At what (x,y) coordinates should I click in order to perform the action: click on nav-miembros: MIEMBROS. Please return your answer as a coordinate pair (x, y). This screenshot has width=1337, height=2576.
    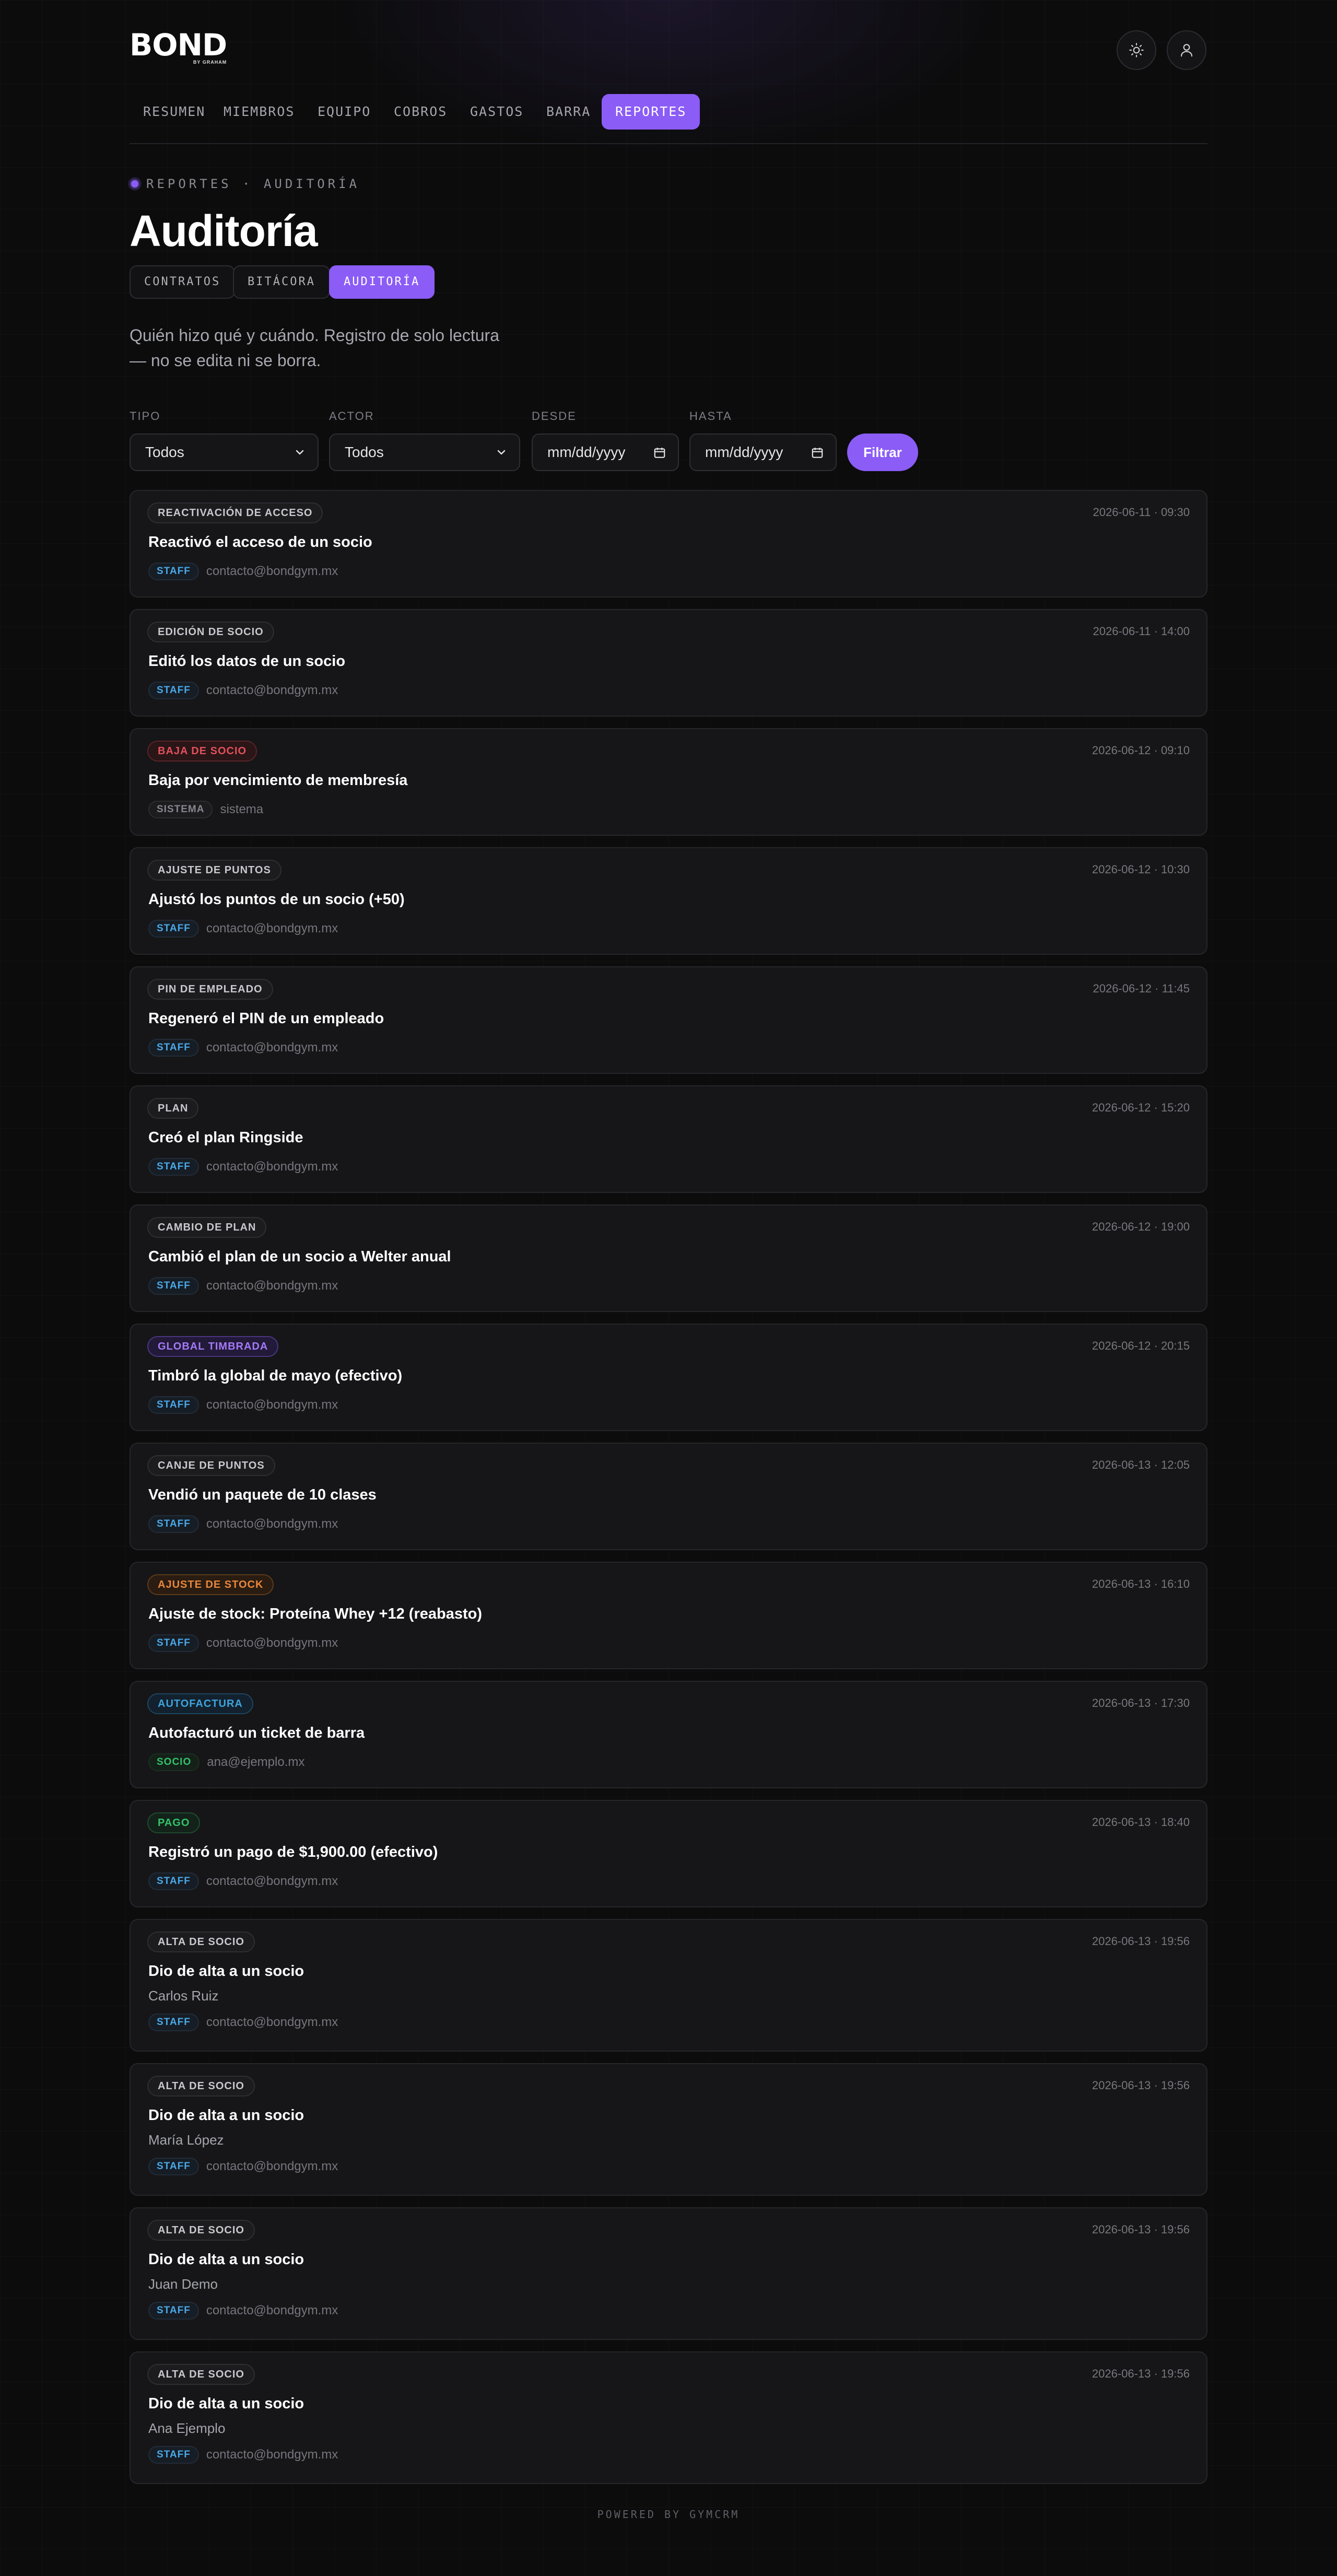
    Looking at the image, I should click on (259, 112).